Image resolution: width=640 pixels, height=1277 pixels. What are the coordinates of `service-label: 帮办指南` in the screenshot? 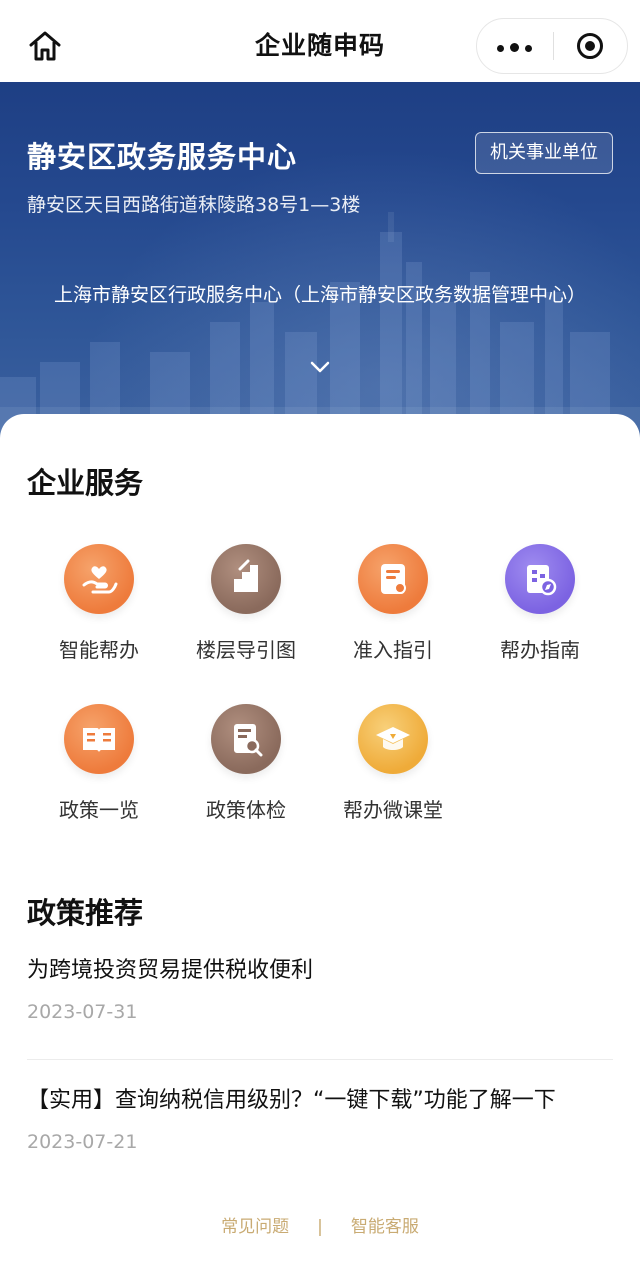 It's located at (540, 650).